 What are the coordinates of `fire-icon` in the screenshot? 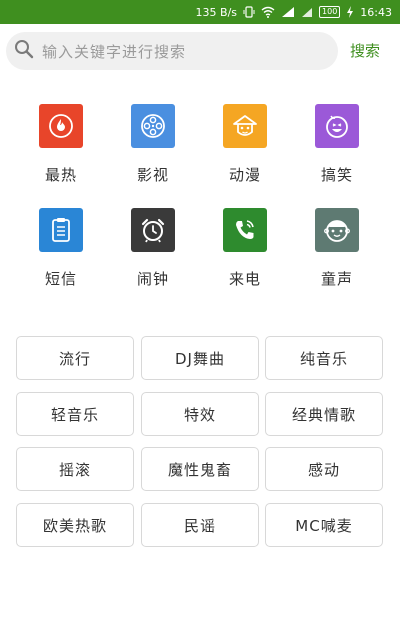 It's located at (61, 126).